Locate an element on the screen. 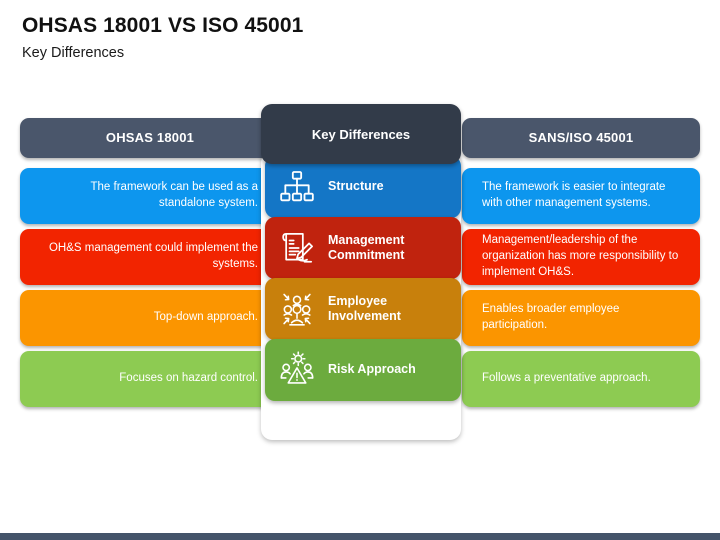 This screenshot has width=720, height=540. left-cell-risk-approach-text: Focuses on hazard control. is located at coordinates (188, 378).